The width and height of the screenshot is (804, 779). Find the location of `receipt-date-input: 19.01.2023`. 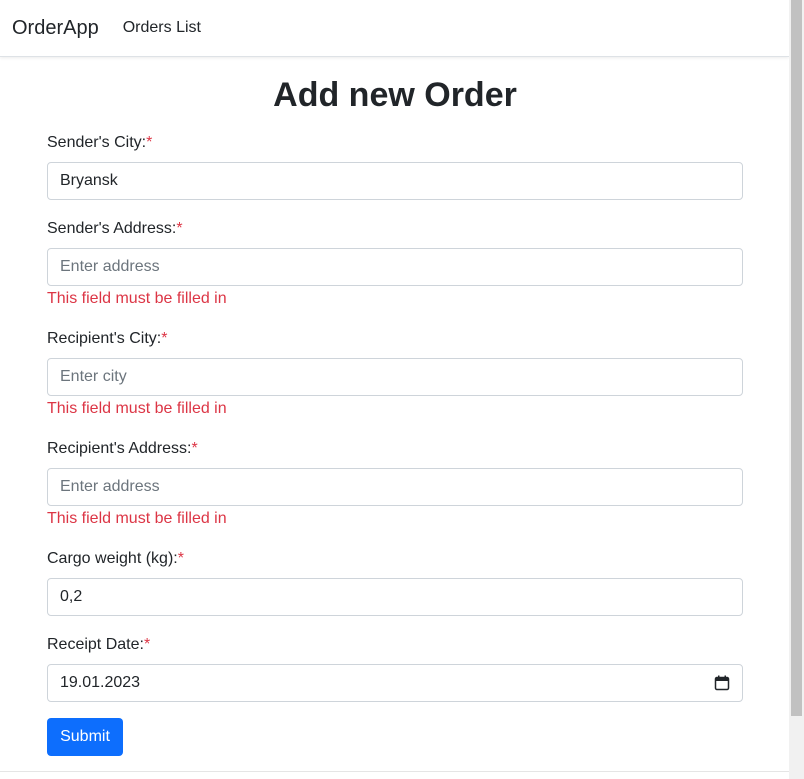

receipt-date-input: 19.01.2023 is located at coordinates (395, 683).